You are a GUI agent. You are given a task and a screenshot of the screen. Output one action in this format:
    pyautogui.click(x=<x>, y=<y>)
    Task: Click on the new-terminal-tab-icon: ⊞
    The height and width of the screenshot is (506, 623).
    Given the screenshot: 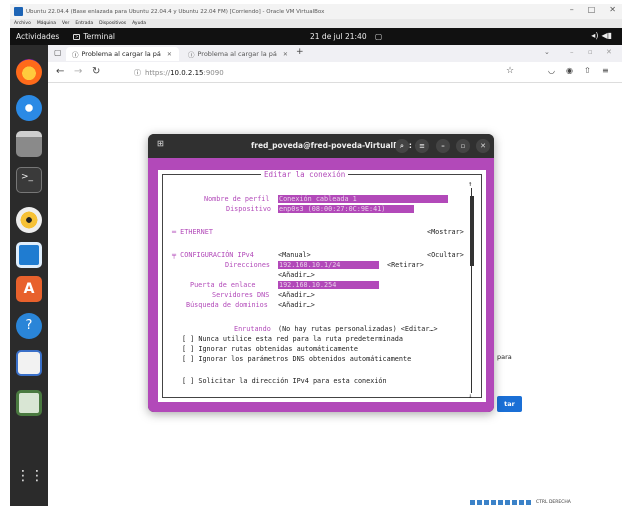 What is the action you would take?
    pyautogui.click(x=160, y=143)
    